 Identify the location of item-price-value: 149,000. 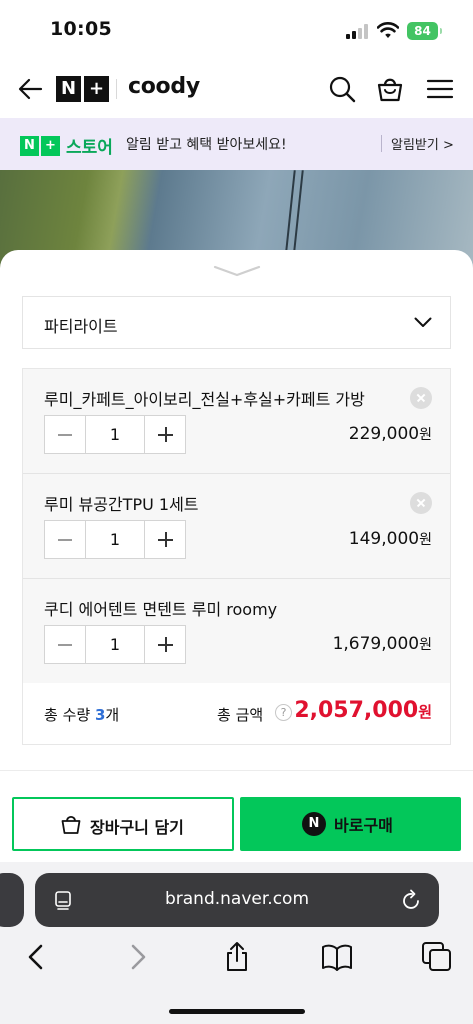
(384, 539).